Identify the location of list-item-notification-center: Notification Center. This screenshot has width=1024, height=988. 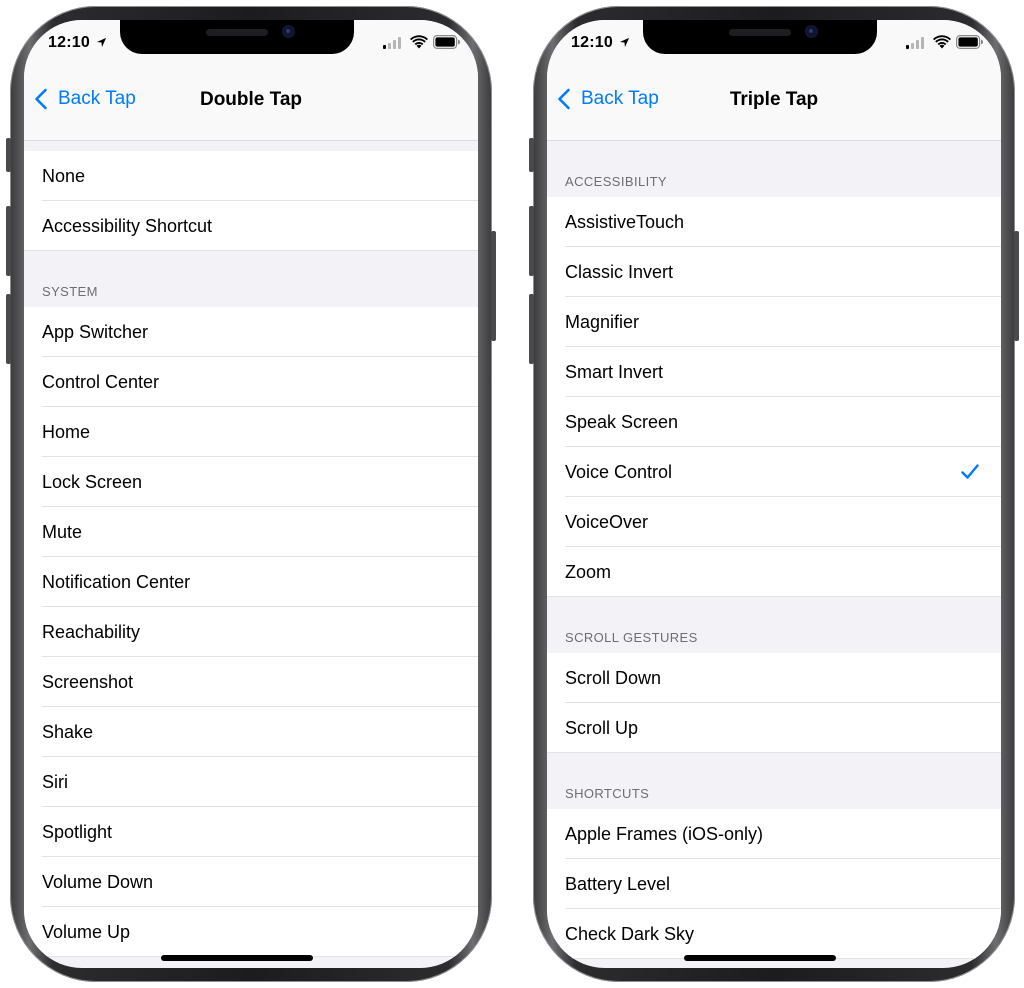
(251, 582).